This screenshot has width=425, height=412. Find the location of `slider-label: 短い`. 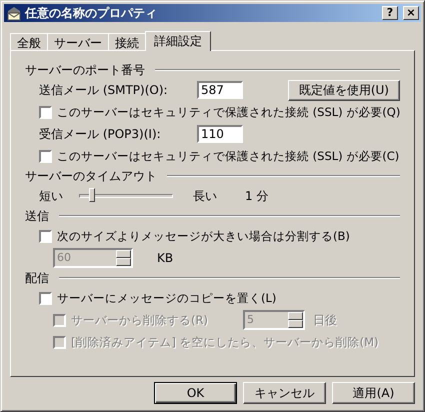

slider-label: 短い is located at coordinates (51, 196).